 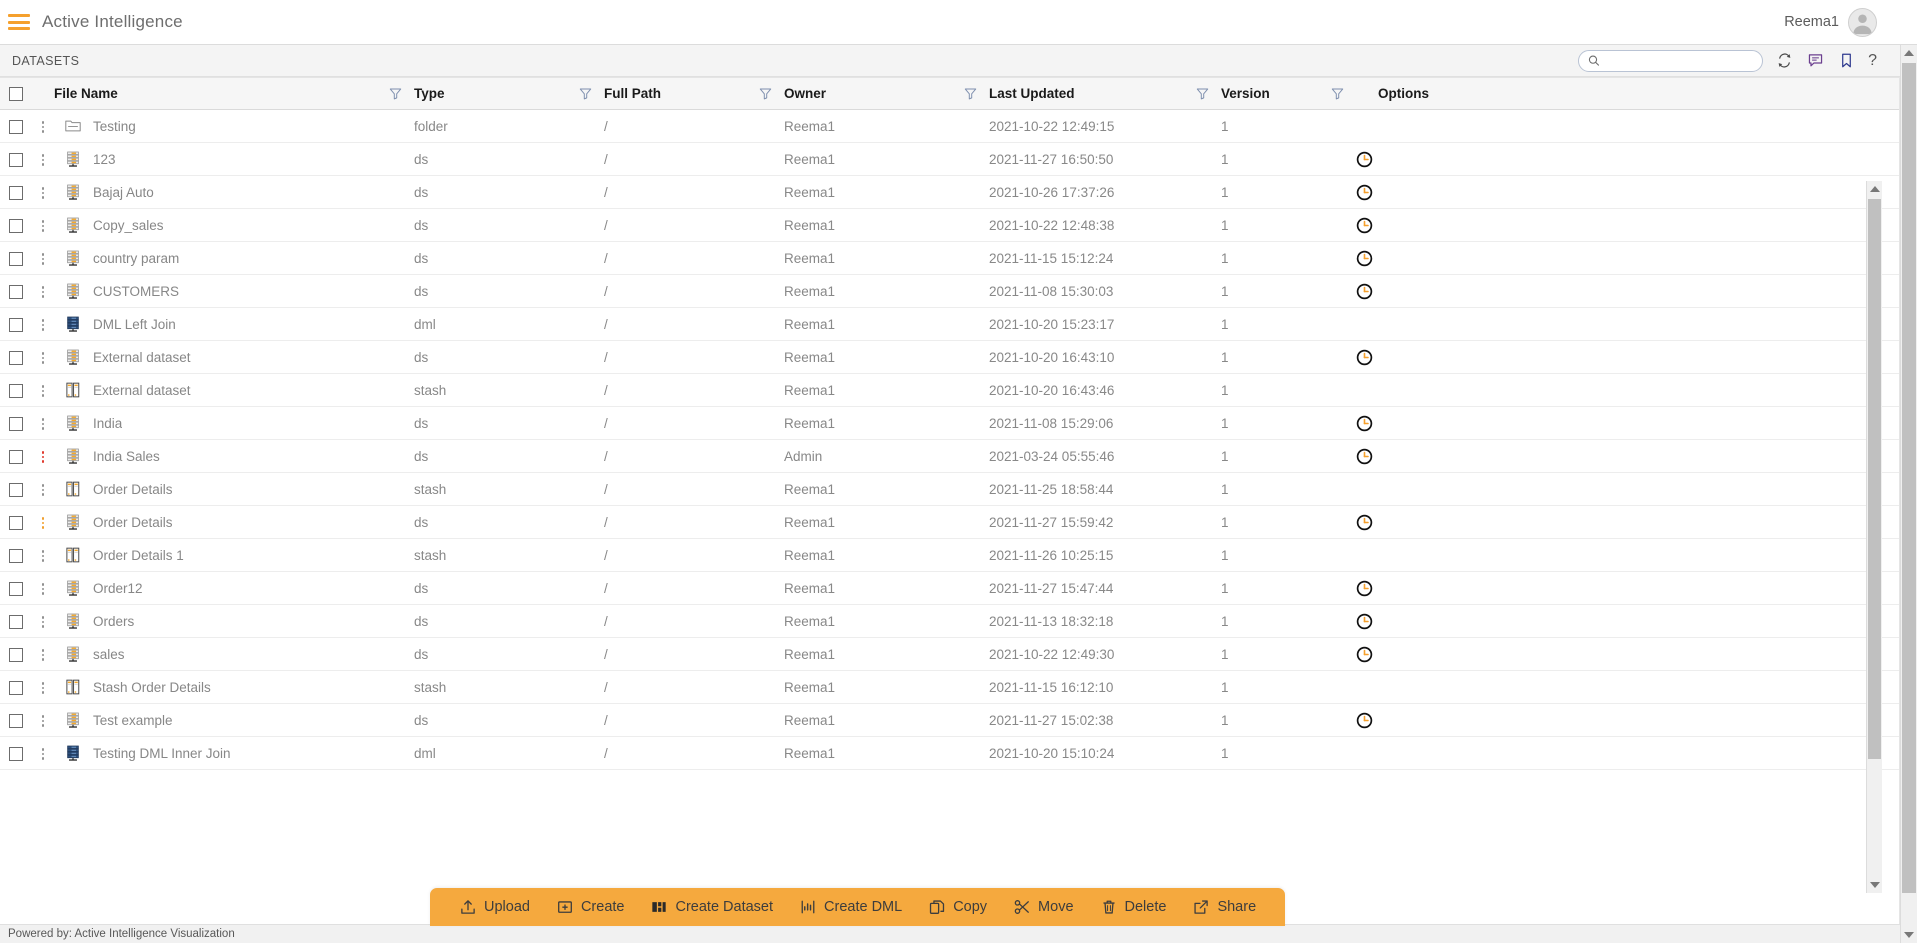 I want to click on action-create-dml-button: Create DML, so click(x=850, y=907).